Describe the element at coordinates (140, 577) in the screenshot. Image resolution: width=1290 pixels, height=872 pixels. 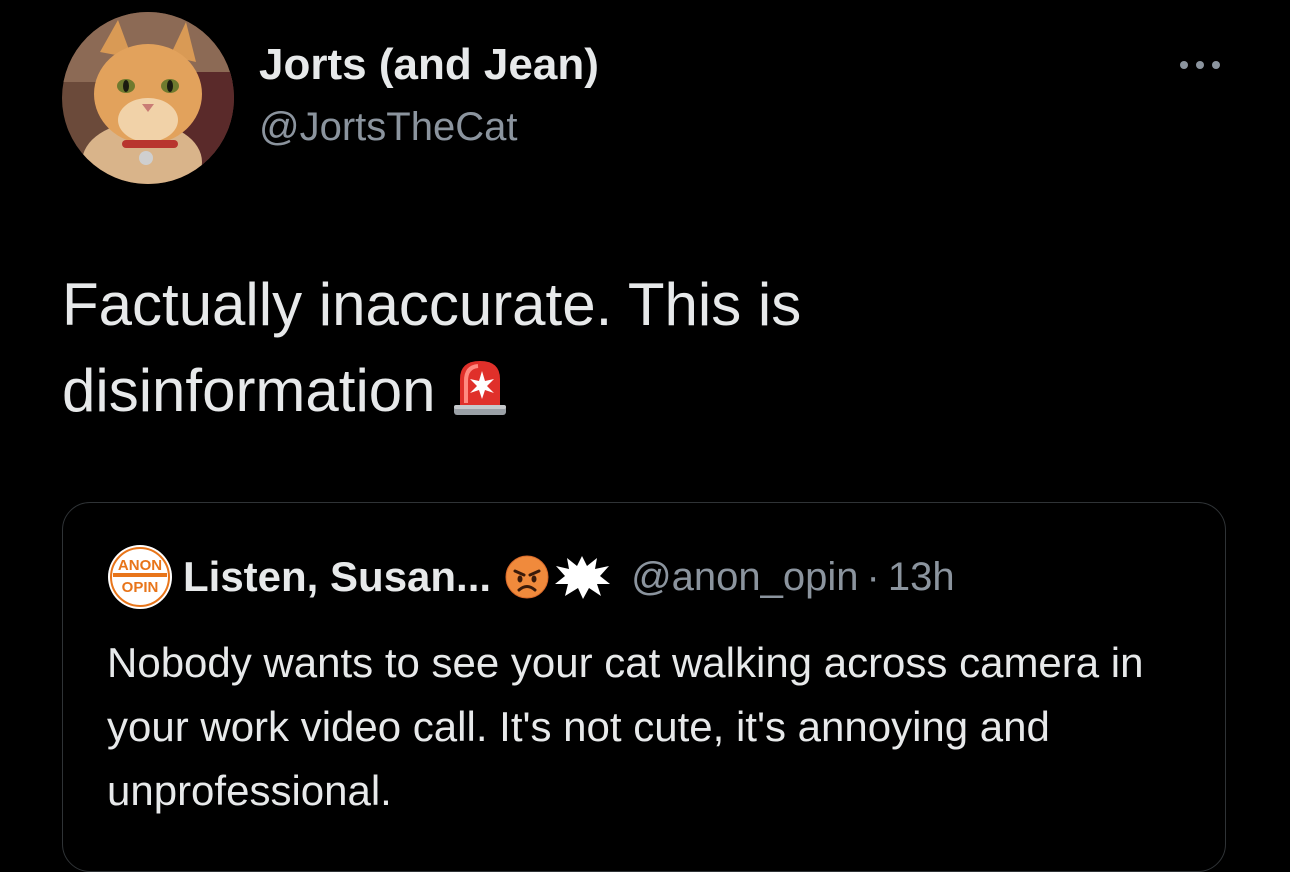
I see `anon-opin-logo: ANON OPIN` at that location.